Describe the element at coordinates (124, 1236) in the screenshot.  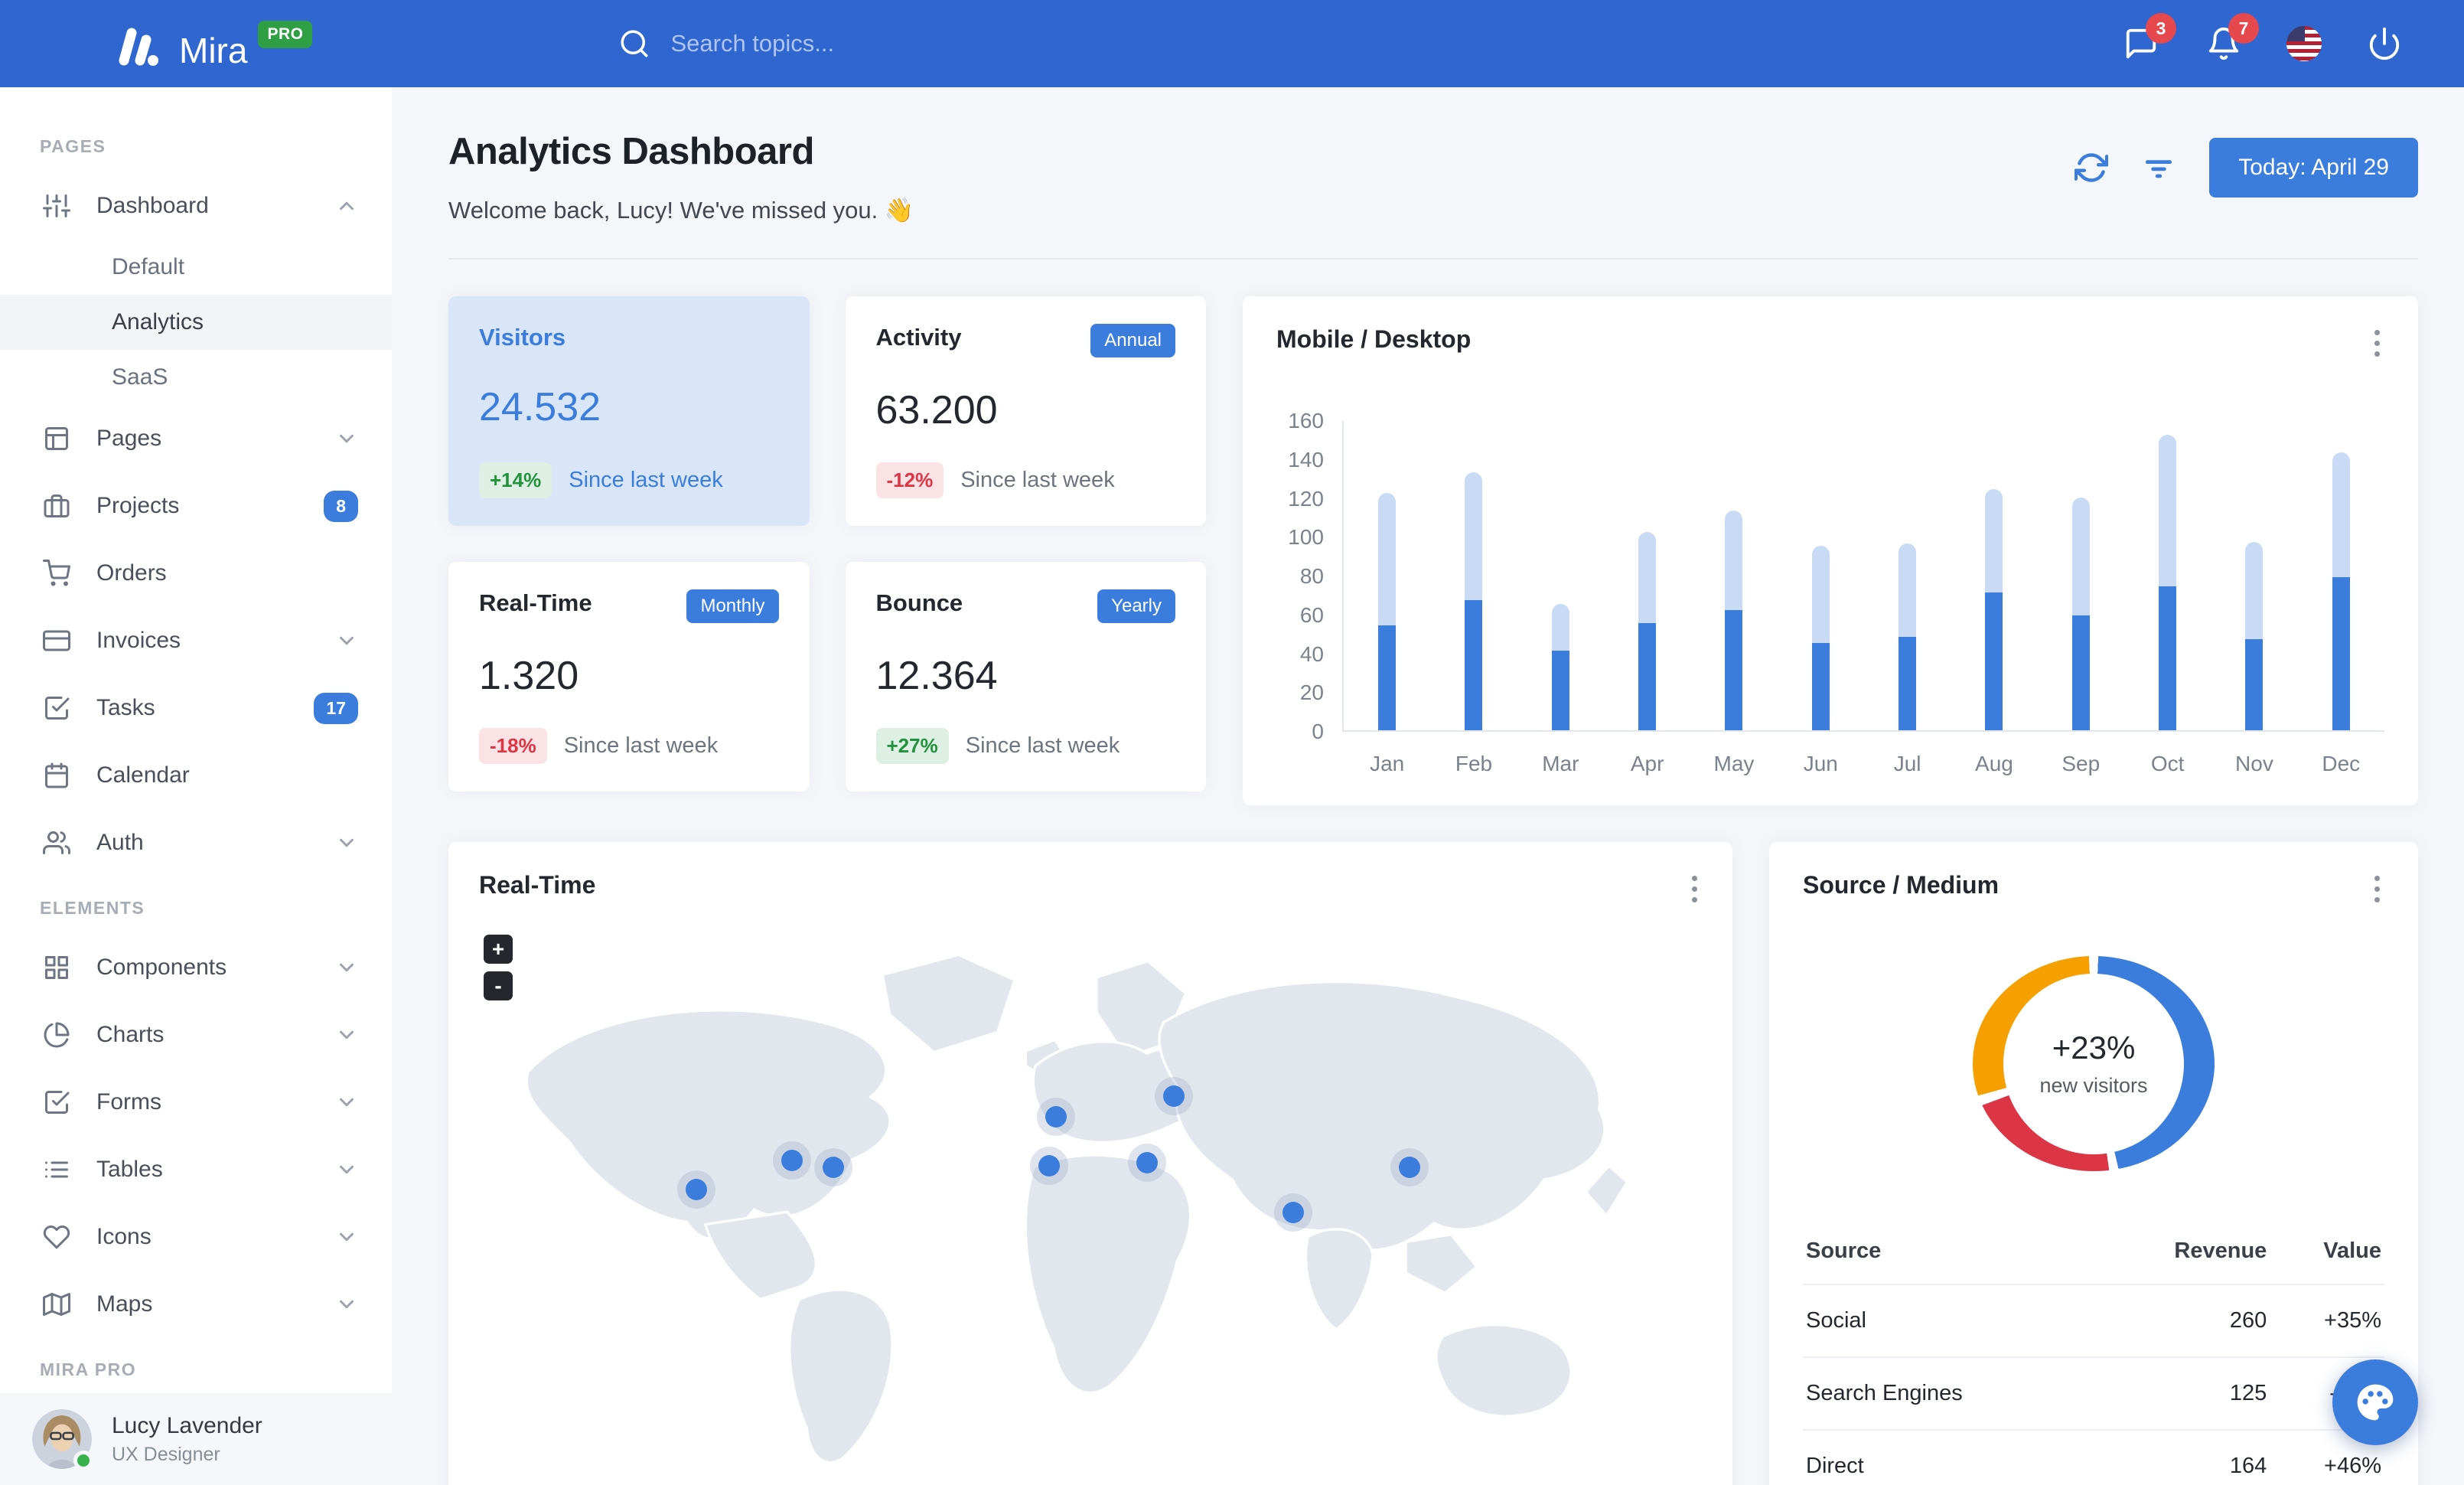
I see `sidebar-item-label: Icons` at that location.